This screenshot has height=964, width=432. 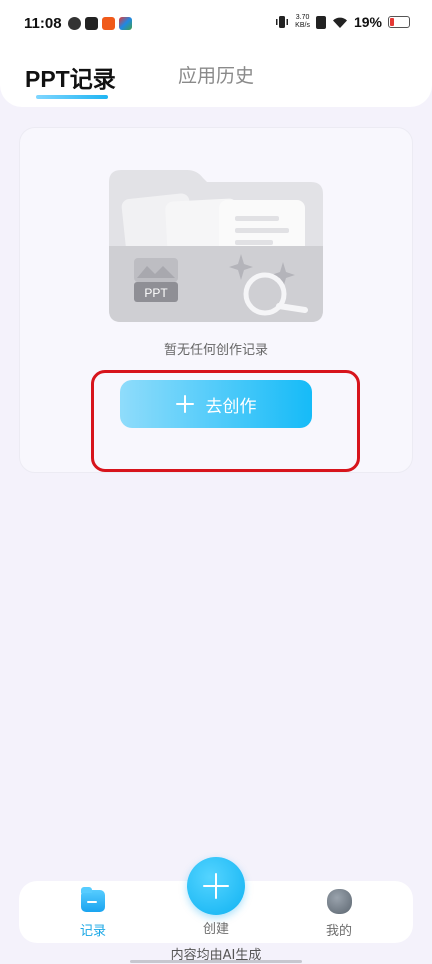 What do you see at coordinates (72, 97) in the screenshot?
I see `tab-active-indicator` at bounding box center [72, 97].